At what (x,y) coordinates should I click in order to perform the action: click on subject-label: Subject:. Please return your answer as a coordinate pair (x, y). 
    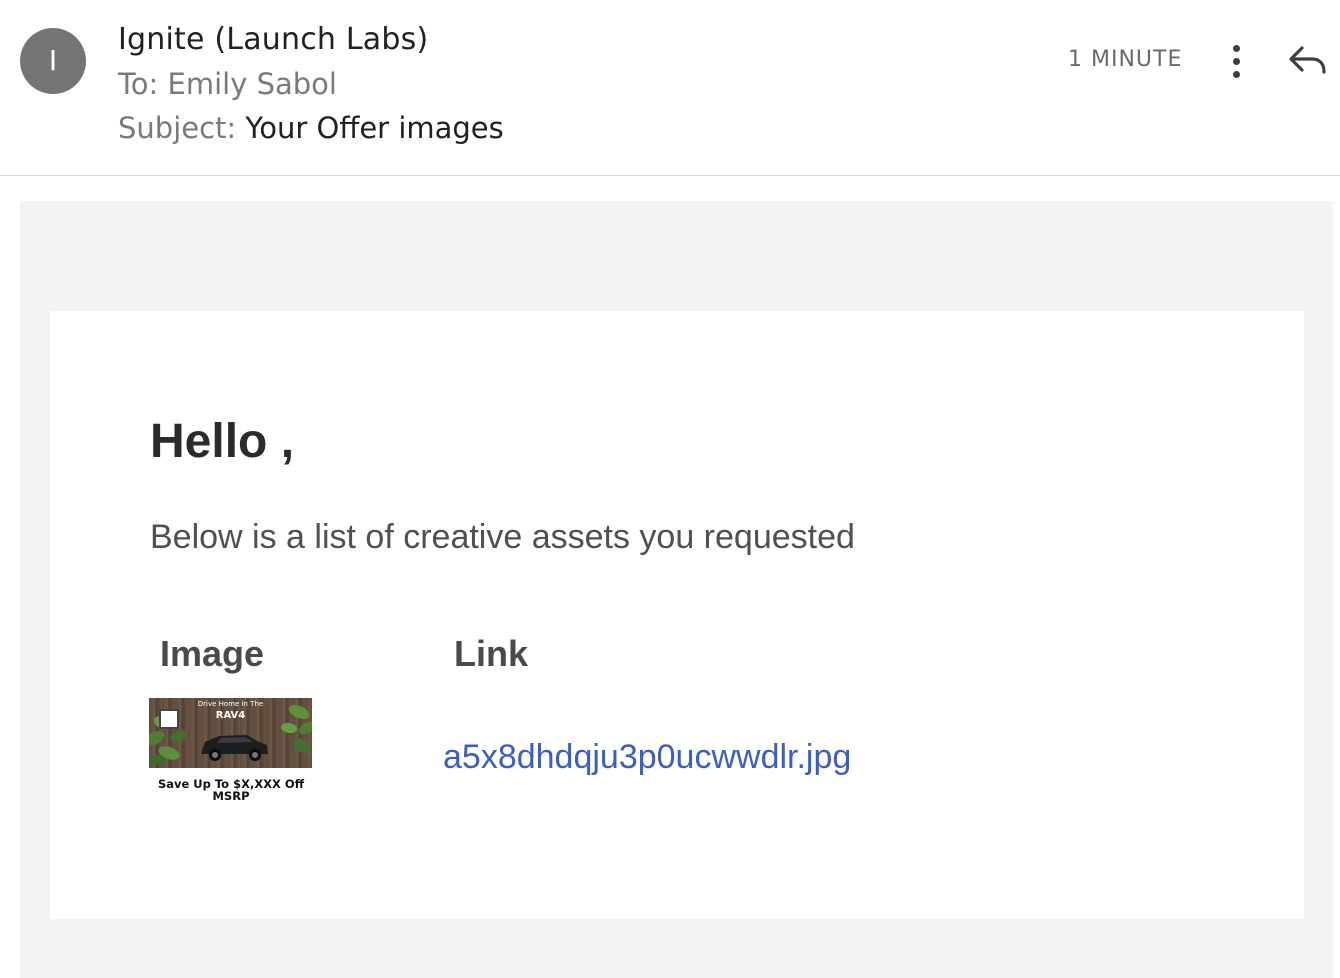
    Looking at the image, I should click on (177, 128).